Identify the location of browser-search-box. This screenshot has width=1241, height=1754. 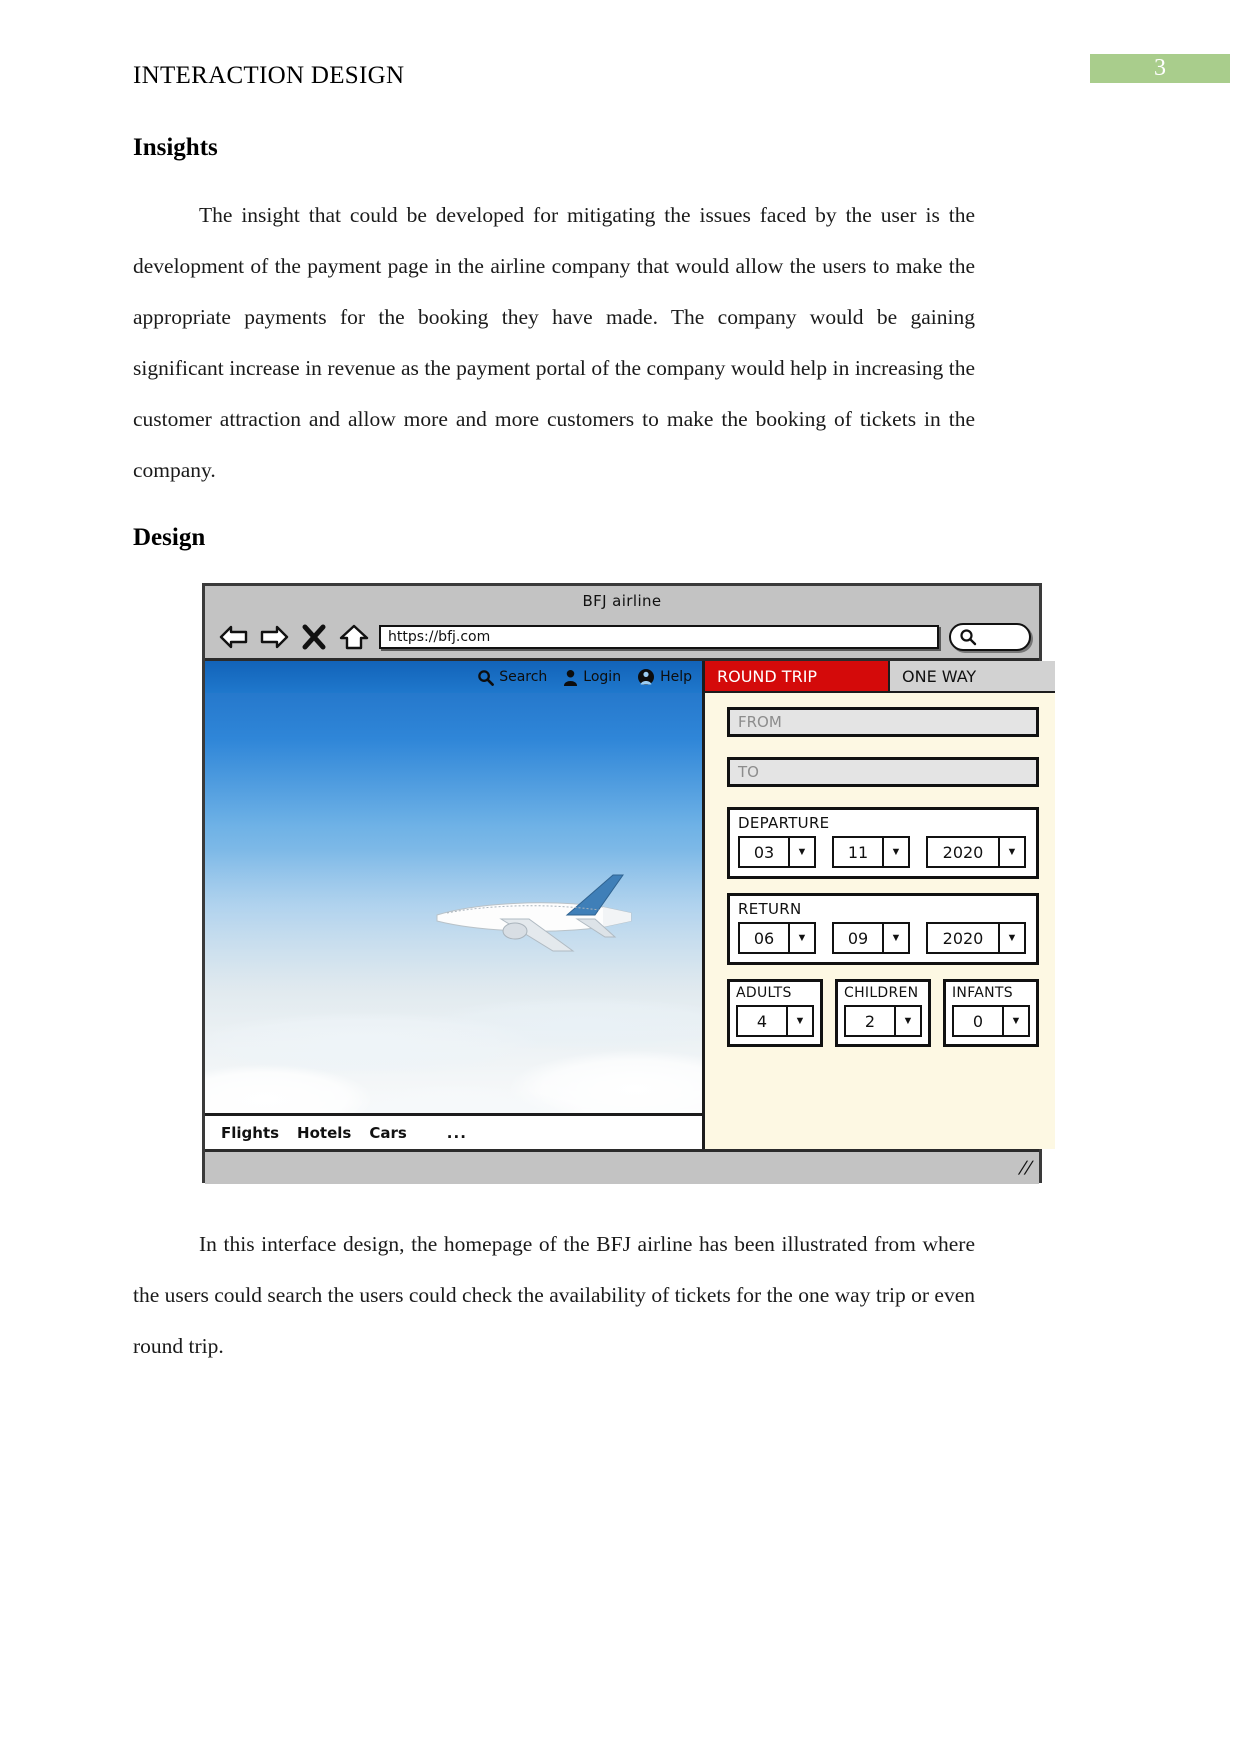
(990, 637).